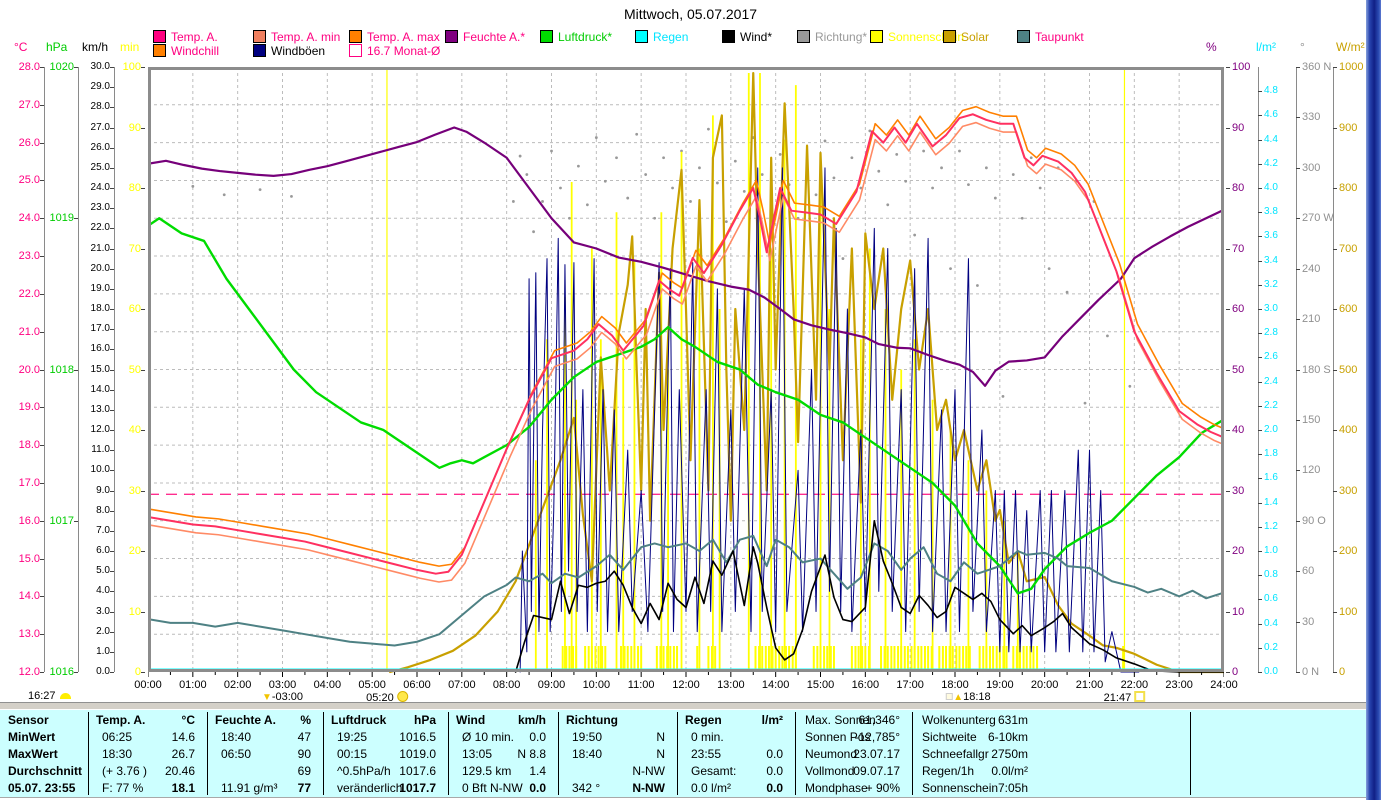 This screenshot has height=800, width=1381. Describe the element at coordinates (245, 720) in the screenshot. I see `col-header: Feuchte A.` at that location.